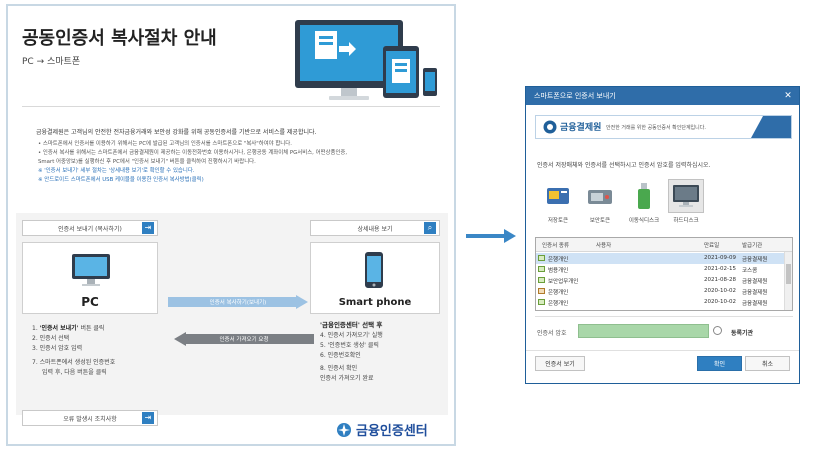  Describe the element at coordinates (644, 221) in the screenshot. I see `device-label: 이동식디스크` at that location.